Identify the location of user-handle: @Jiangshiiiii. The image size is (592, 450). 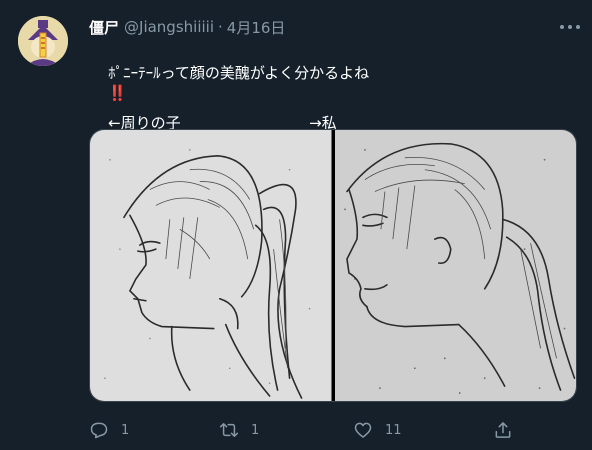
(169, 27).